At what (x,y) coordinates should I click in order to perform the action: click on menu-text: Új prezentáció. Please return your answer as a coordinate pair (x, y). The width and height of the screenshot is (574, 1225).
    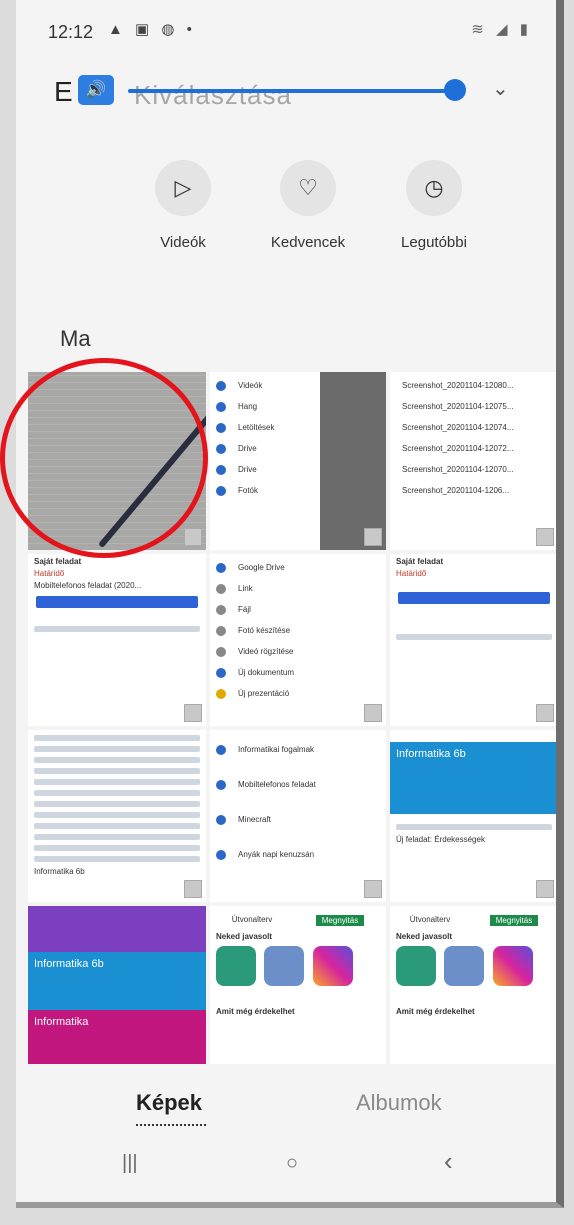
    Looking at the image, I should click on (264, 693).